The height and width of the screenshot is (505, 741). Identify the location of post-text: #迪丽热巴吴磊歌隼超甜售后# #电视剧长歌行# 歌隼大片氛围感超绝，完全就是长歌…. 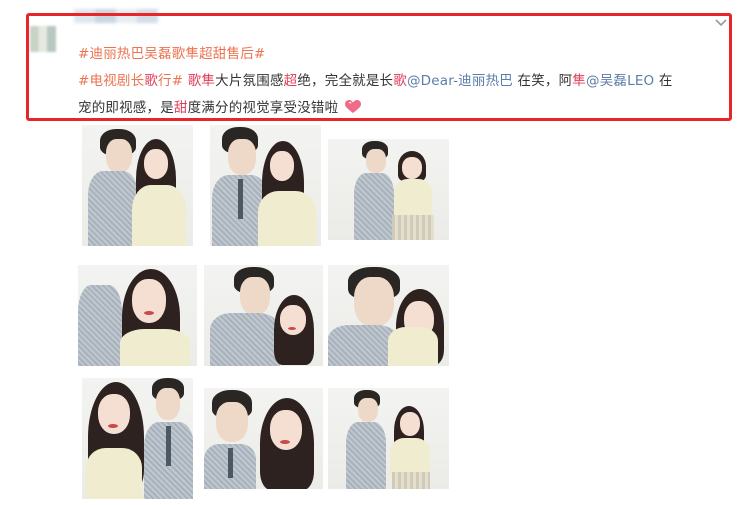
(403, 81).